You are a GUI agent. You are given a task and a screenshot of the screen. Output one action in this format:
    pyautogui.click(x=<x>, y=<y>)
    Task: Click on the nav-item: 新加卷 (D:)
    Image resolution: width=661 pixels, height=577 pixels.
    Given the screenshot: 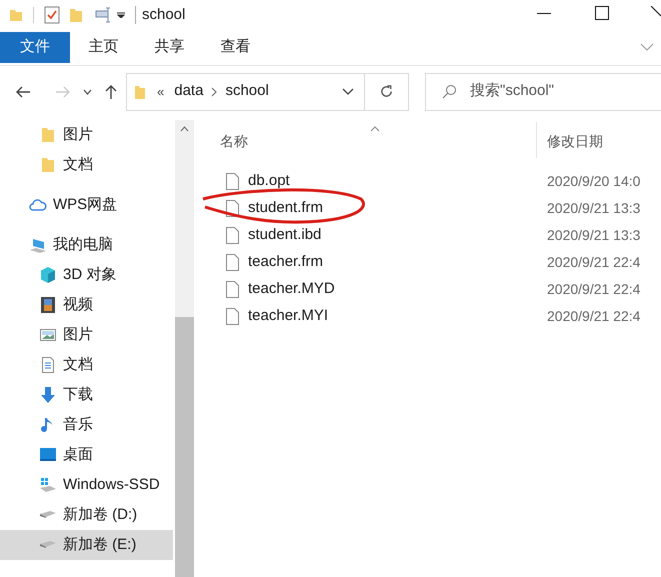 What is the action you would take?
    pyautogui.click(x=86, y=515)
    